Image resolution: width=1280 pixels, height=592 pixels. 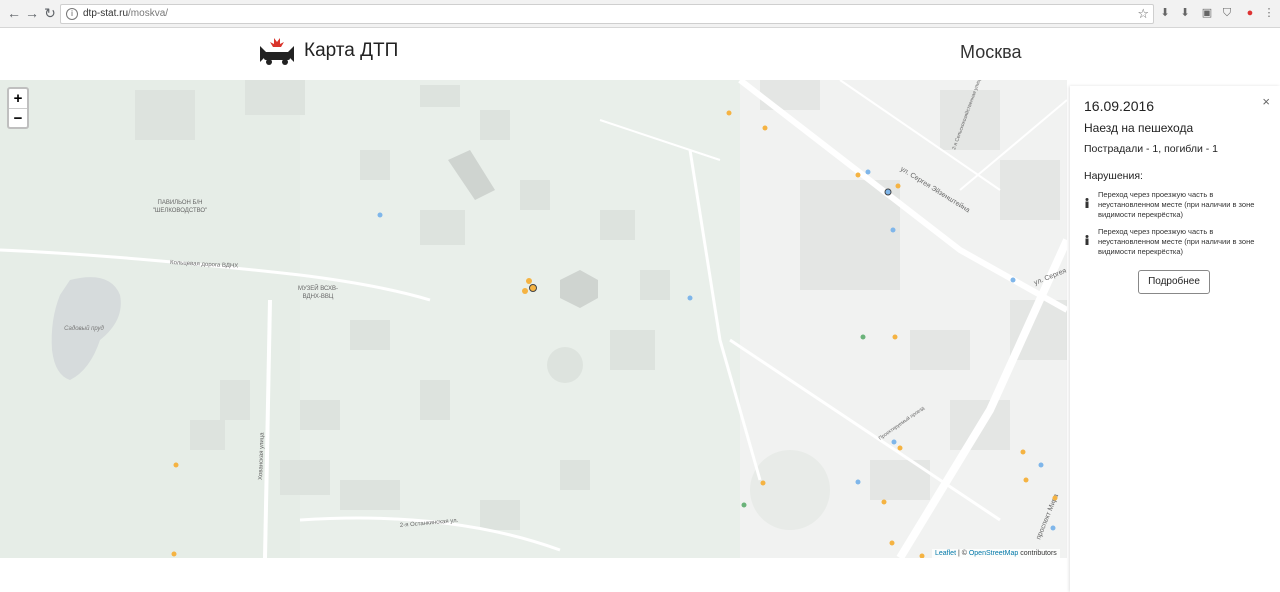 I want to click on map-label-pavilion: "ШЕЛКОВОДСТВО", so click(x=180, y=211).